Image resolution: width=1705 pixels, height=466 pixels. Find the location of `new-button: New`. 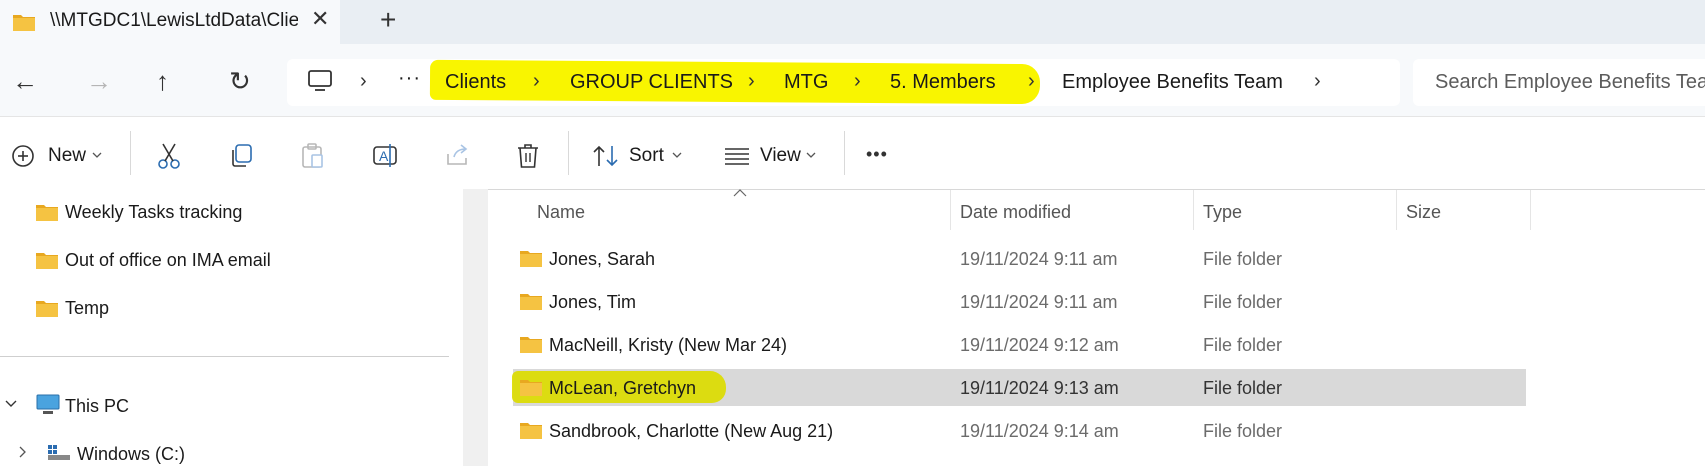

new-button: New is located at coordinates (67, 156).